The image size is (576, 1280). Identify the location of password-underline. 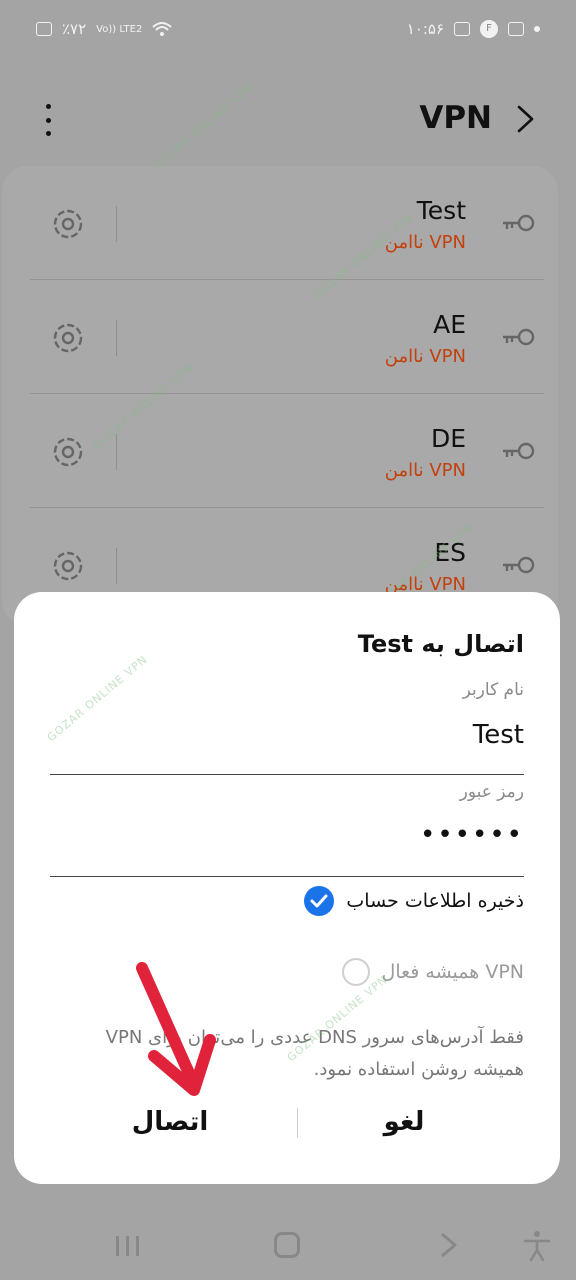
(287, 876).